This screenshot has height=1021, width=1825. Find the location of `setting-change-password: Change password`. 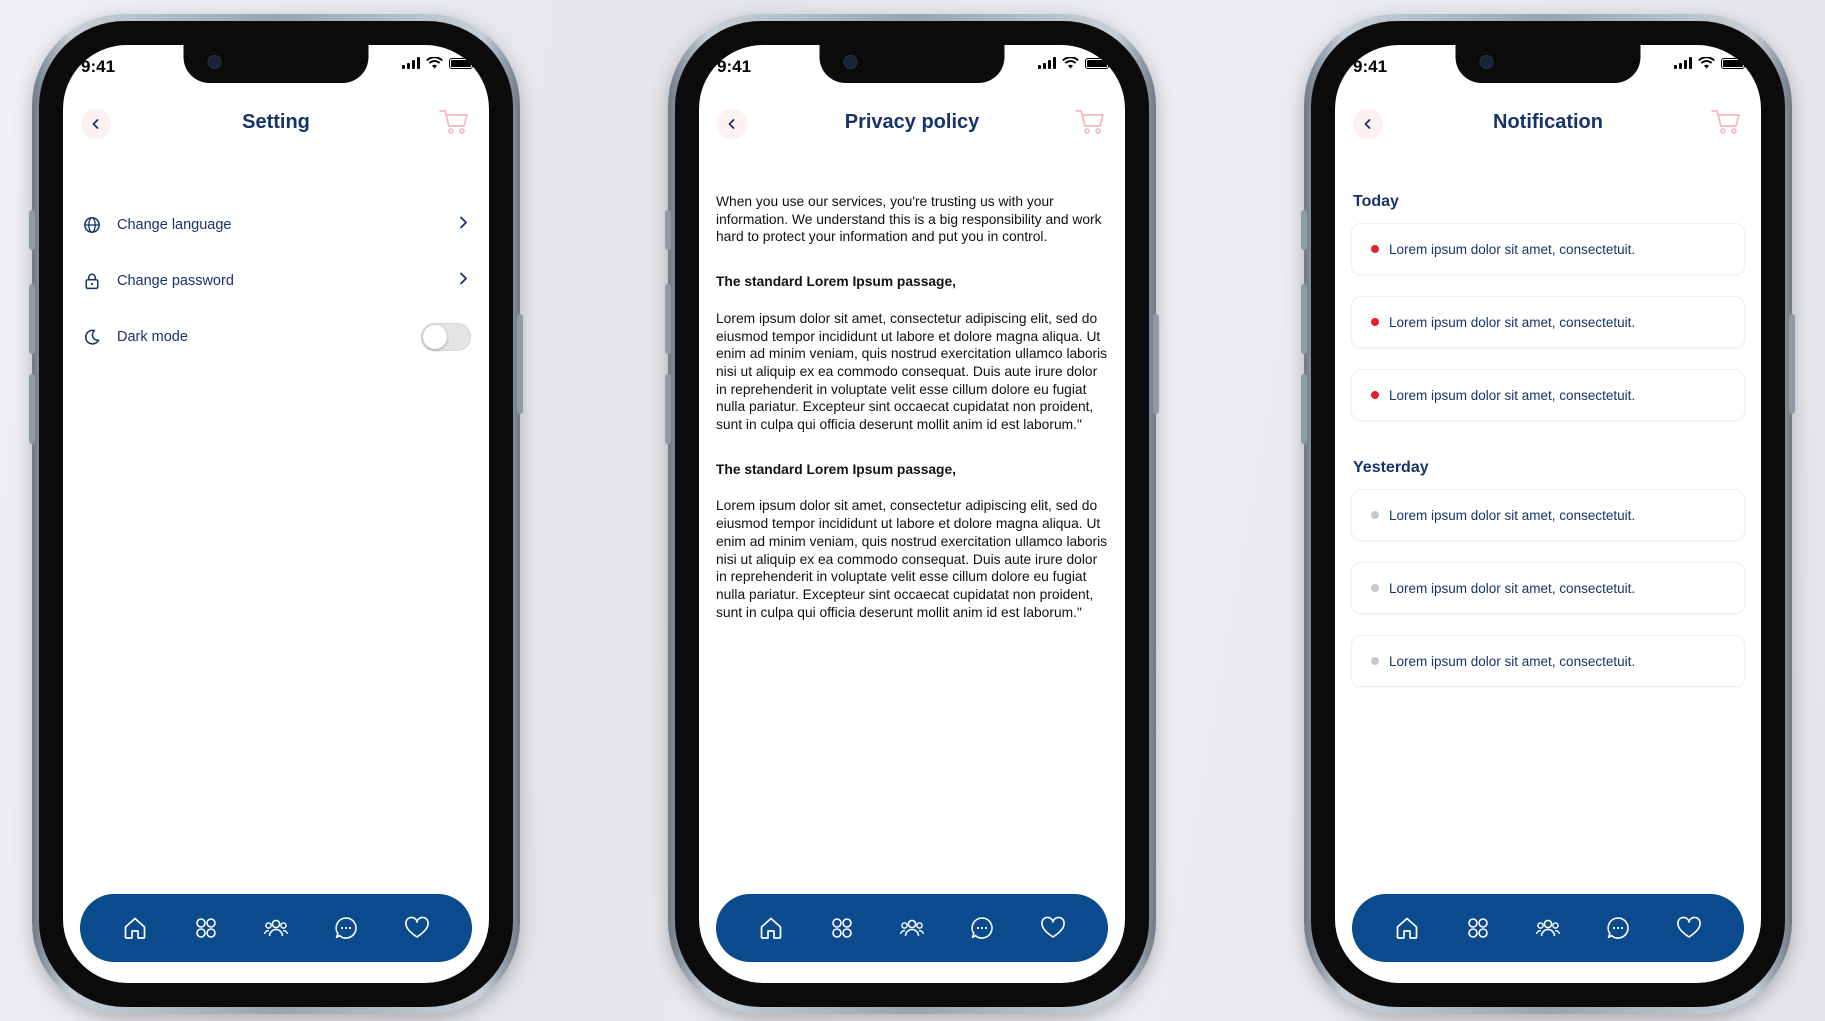

setting-change-password: Change password is located at coordinates (276, 281).